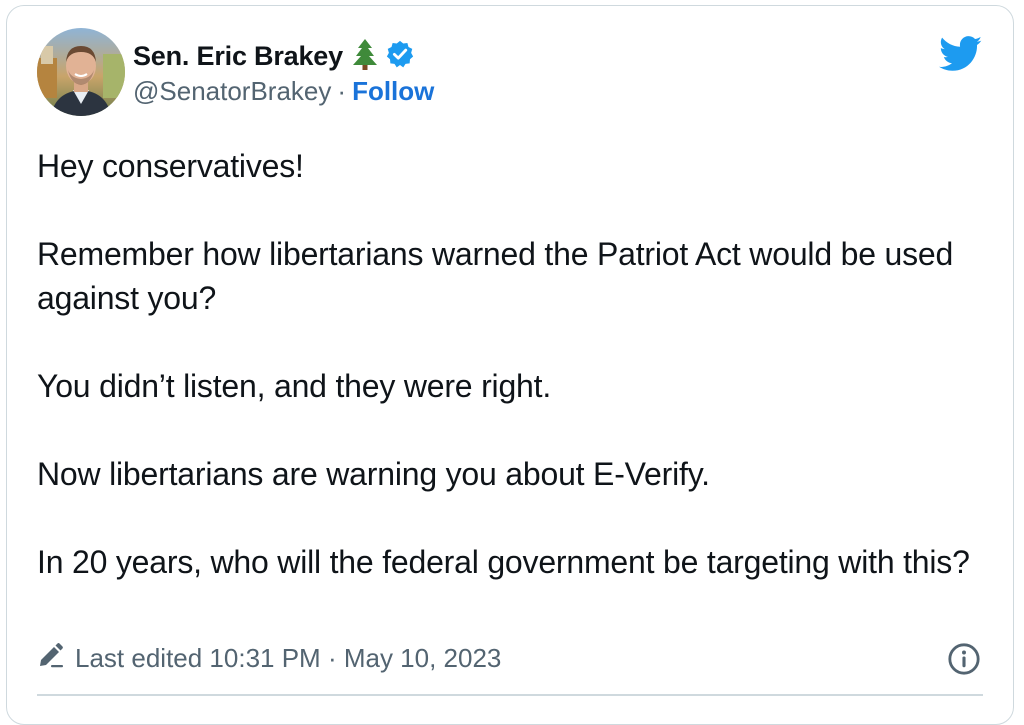 This screenshot has width=1024, height=725. I want to click on edit-history-link: Last edited 10:31 PM · May 10, 2023, so click(269, 658).